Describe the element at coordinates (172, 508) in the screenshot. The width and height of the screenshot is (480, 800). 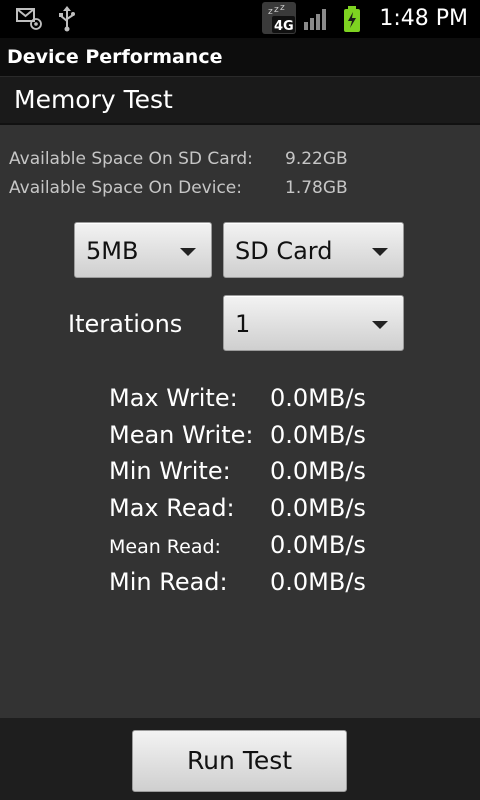
I see `result-label: Max Read:` at that location.